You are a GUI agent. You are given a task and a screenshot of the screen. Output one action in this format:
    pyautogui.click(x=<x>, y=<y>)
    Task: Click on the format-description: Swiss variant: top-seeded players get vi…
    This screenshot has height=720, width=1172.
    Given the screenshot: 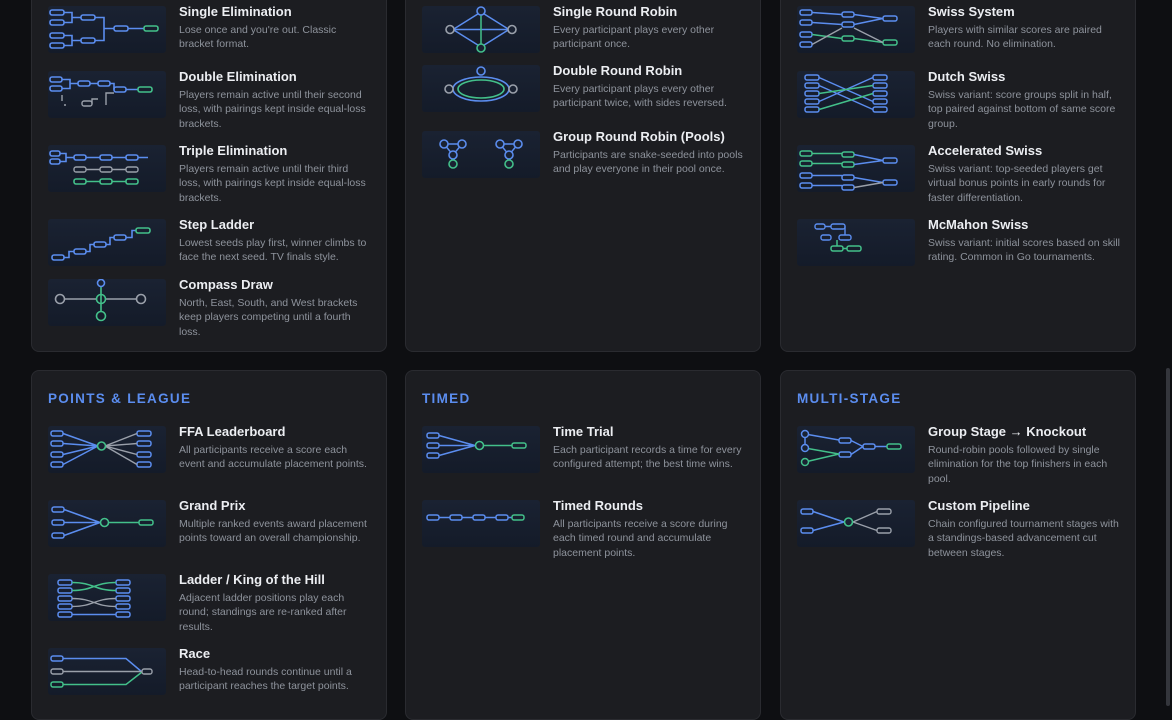 What is the action you would take?
    pyautogui.click(x=1017, y=183)
    